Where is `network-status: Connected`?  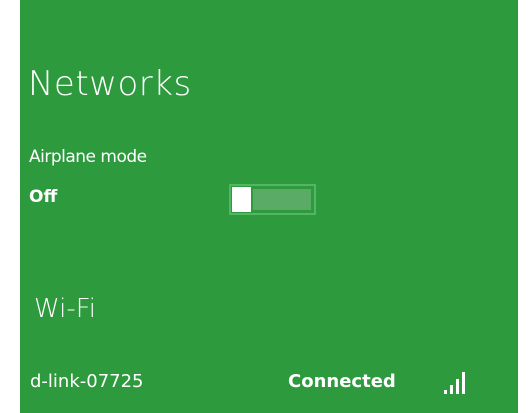
network-status: Connected is located at coordinates (342, 381).